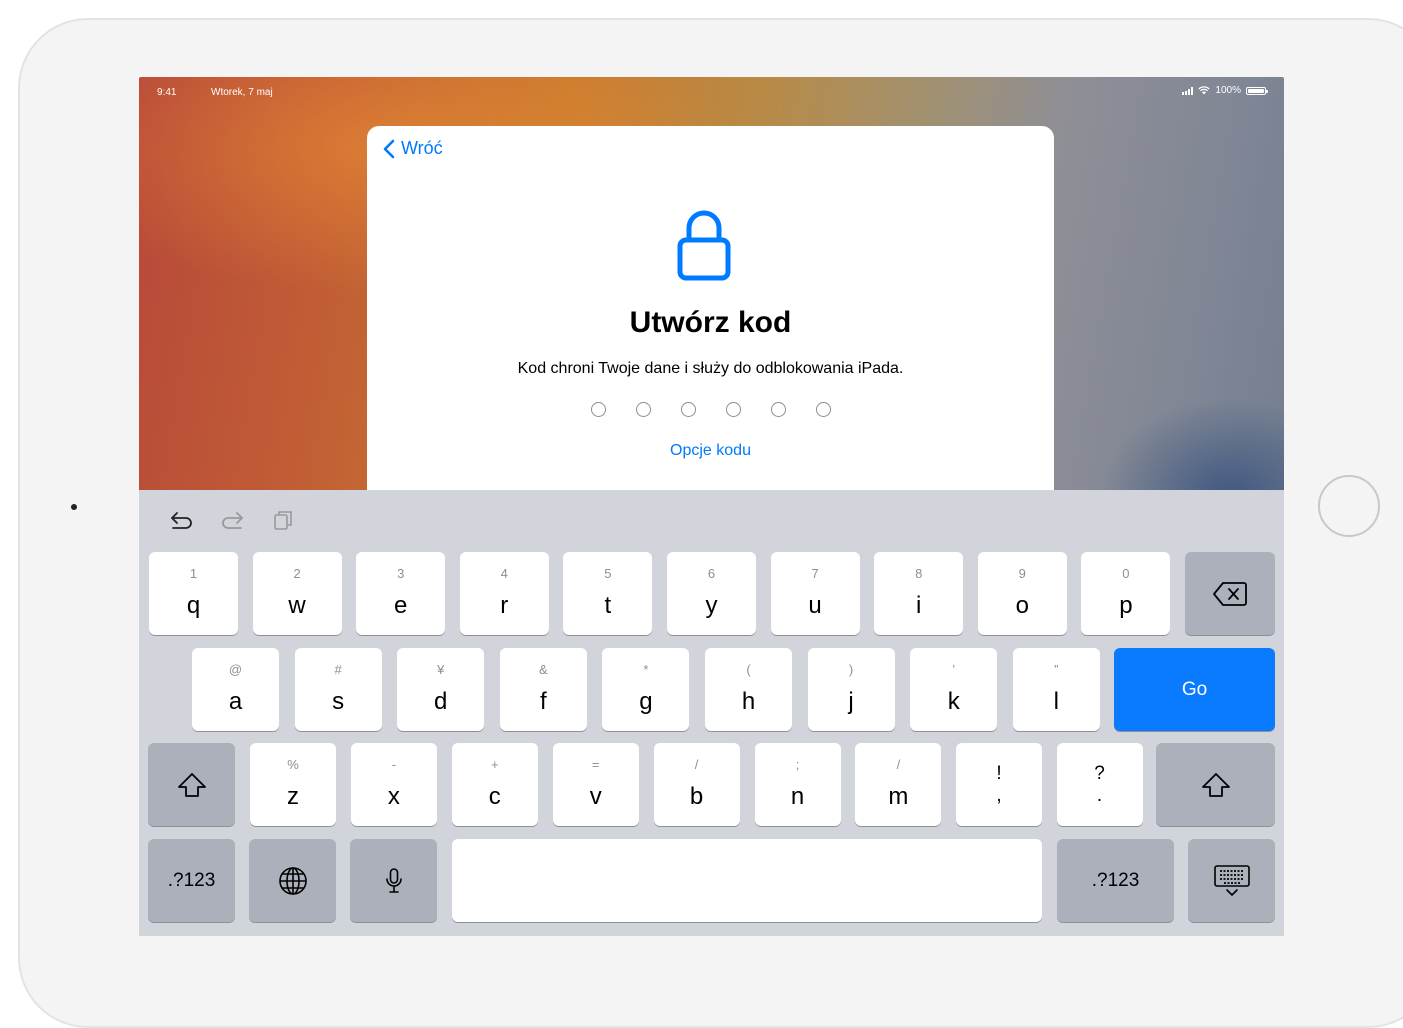 This screenshot has width=1403, height=1028. I want to click on hide-keyboard-key, so click(1231, 880).